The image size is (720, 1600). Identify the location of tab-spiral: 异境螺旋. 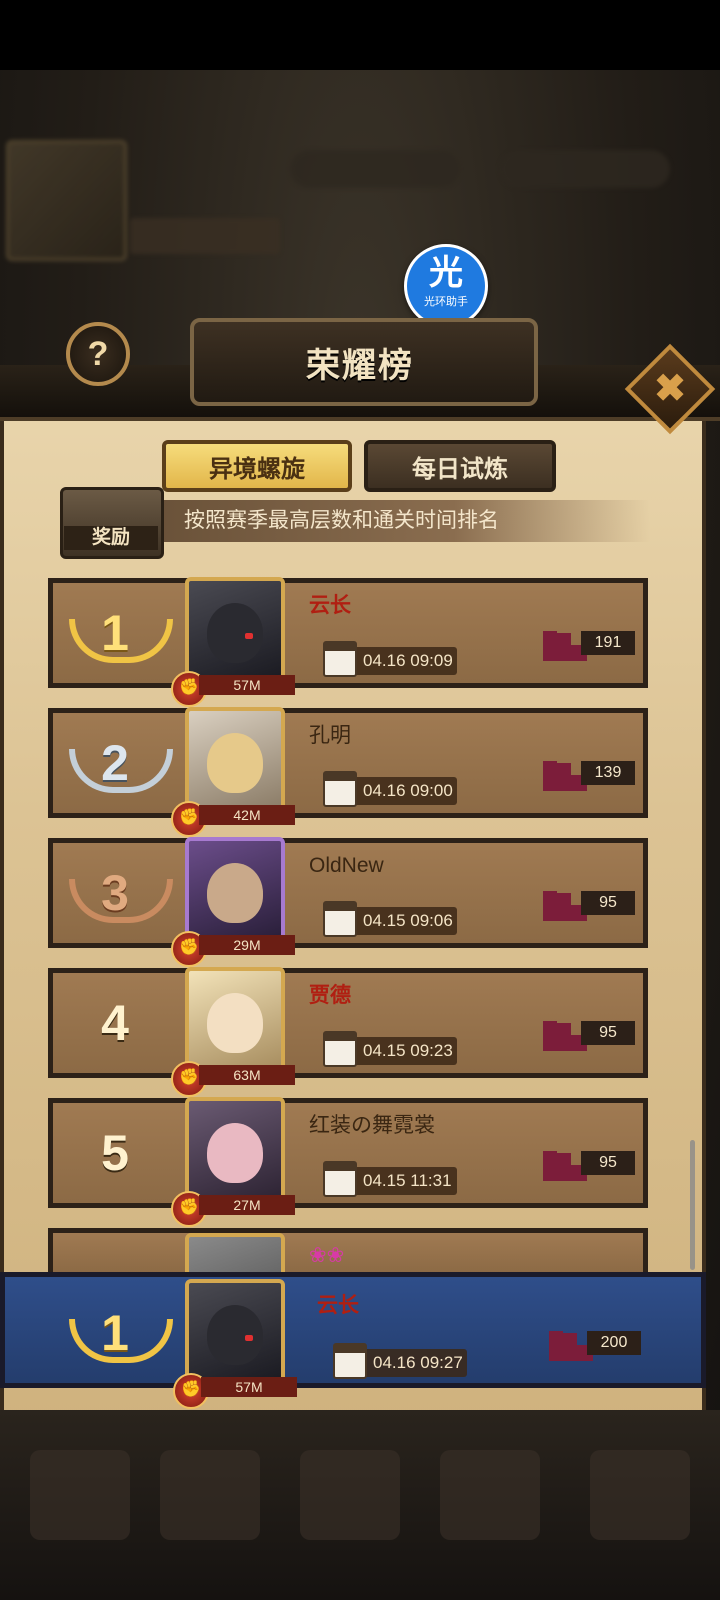
(257, 466).